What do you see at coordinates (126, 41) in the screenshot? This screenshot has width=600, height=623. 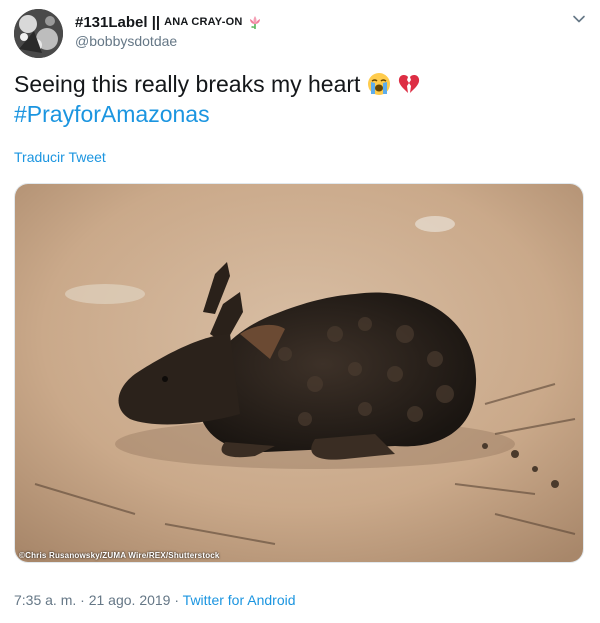 I see `user-handle: @bobbysdotdae` at bounding box center [126, 41].